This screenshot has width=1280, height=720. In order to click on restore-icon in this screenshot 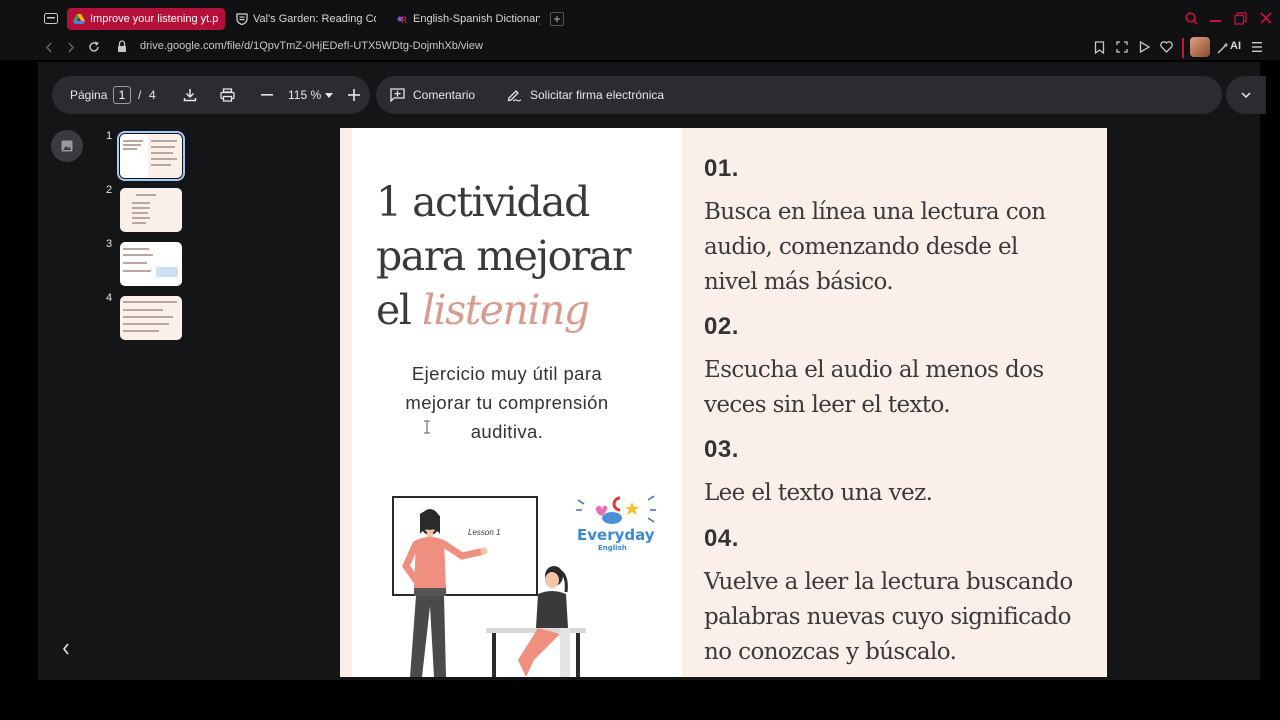, I will do `click(1240, 18)`.